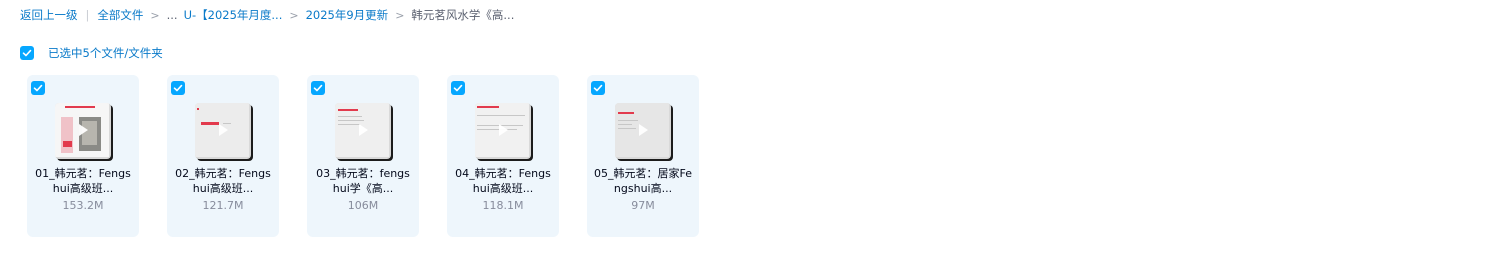  I want to click on file-card: 01_韩元茗：Fengshui高级班... 153.2M, so click(83, 156).